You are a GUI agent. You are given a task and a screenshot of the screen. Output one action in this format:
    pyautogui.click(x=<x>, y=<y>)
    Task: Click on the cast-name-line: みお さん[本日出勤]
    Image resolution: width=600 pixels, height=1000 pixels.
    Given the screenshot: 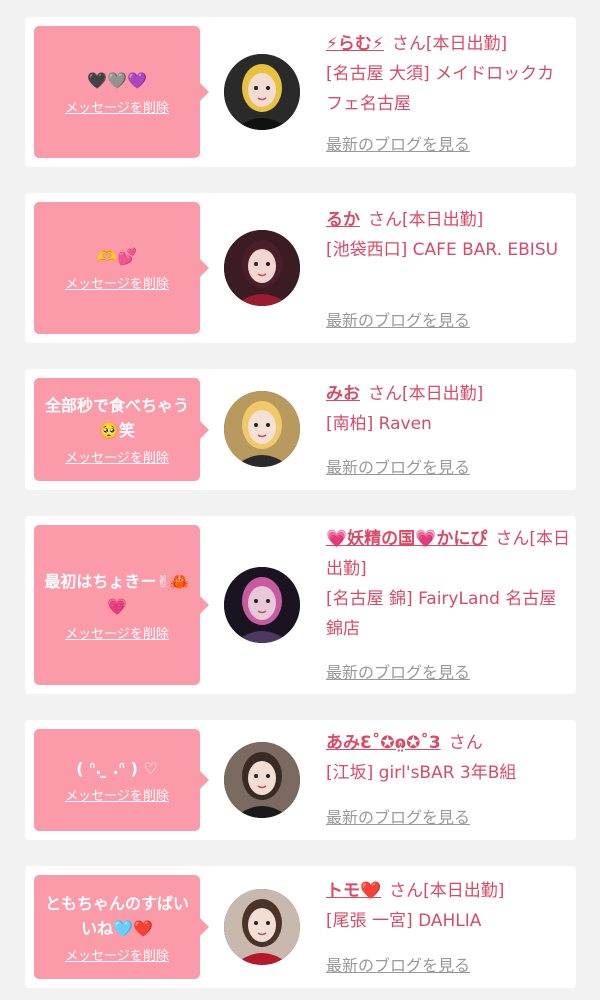 What is the action you would take?
    pyautogui.click(x=448, y=394)
    